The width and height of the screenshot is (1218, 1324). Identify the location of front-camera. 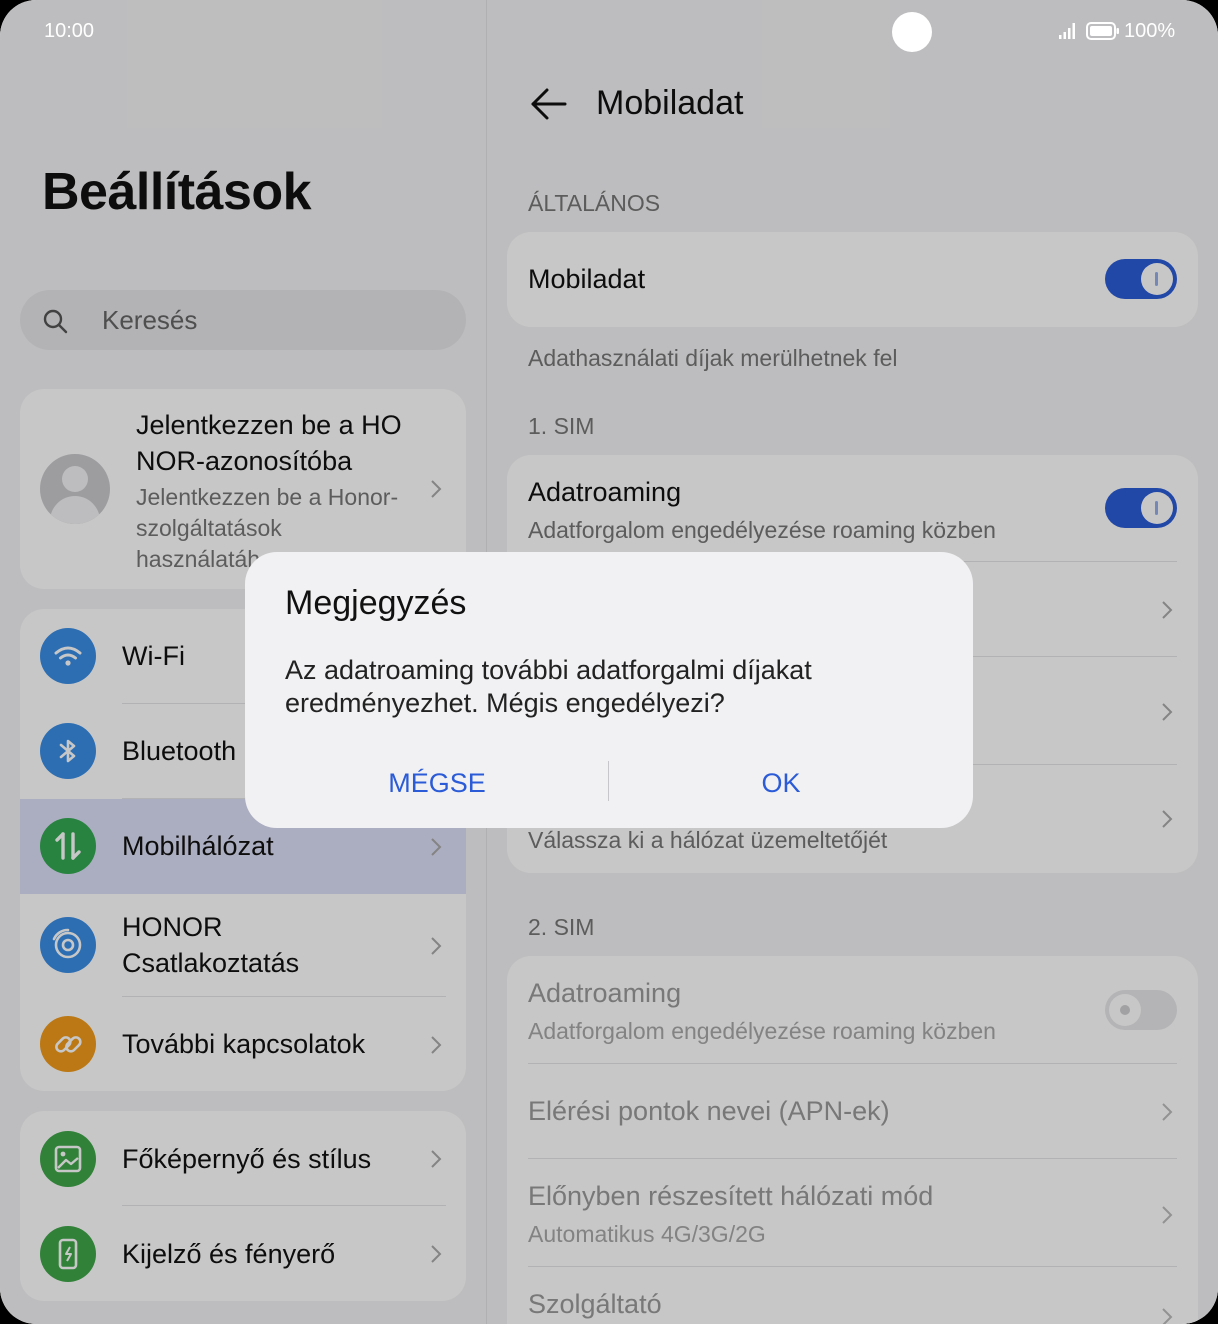
(912, 32).